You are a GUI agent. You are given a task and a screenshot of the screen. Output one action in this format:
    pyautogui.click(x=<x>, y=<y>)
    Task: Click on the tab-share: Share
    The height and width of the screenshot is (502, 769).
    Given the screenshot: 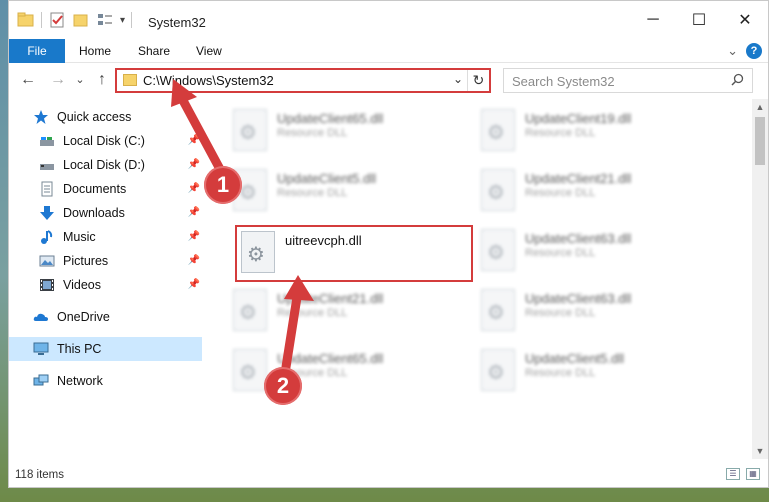 What is the action you would take?
    pyautogui.click(x=154, y=51)
    